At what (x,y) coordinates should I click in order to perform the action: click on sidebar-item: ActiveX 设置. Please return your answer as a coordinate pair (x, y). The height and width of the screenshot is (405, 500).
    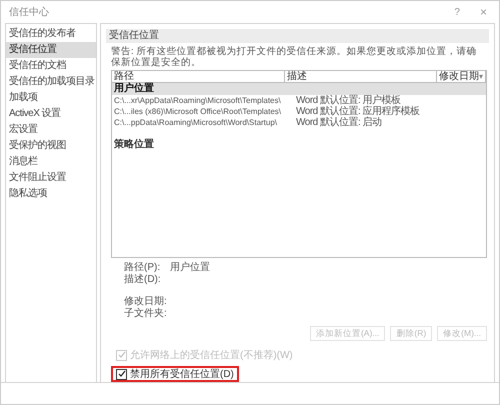
    Looking at the image, I should click on (51, 114).